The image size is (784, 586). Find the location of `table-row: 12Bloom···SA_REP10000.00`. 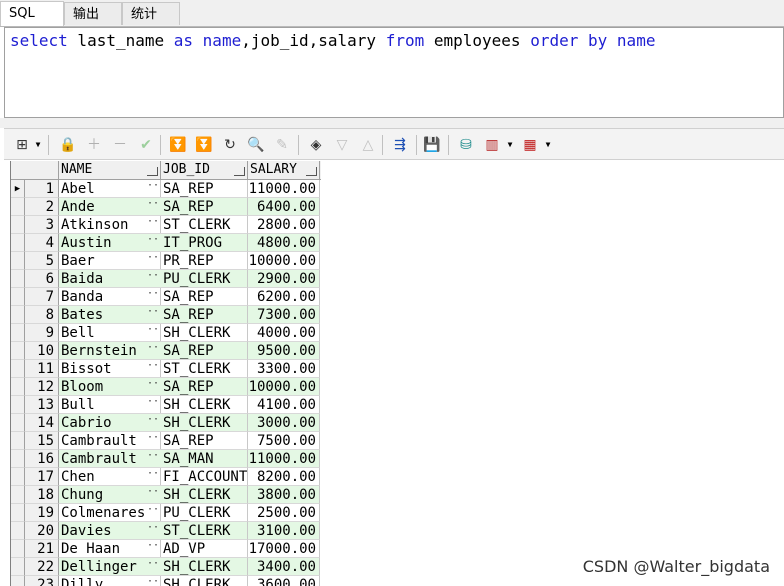

table-row: 12Bloom···SA_REP10000.00 is located at coordinates (166, 387).